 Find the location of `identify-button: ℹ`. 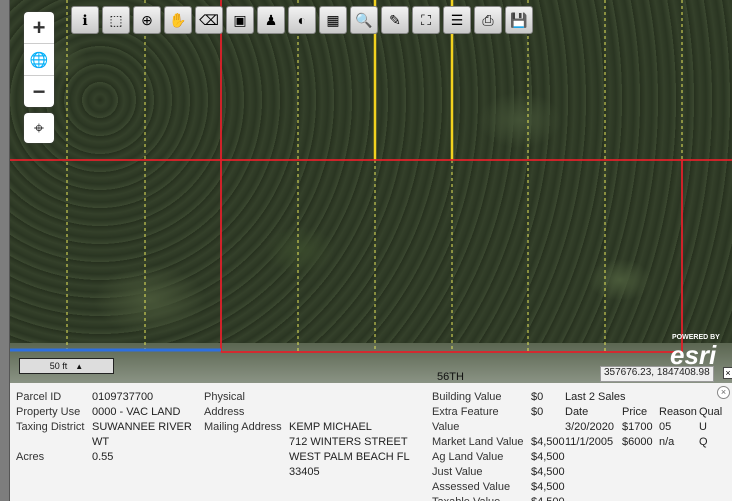

identify-button: ℹ is located at coordinates (85, 20).